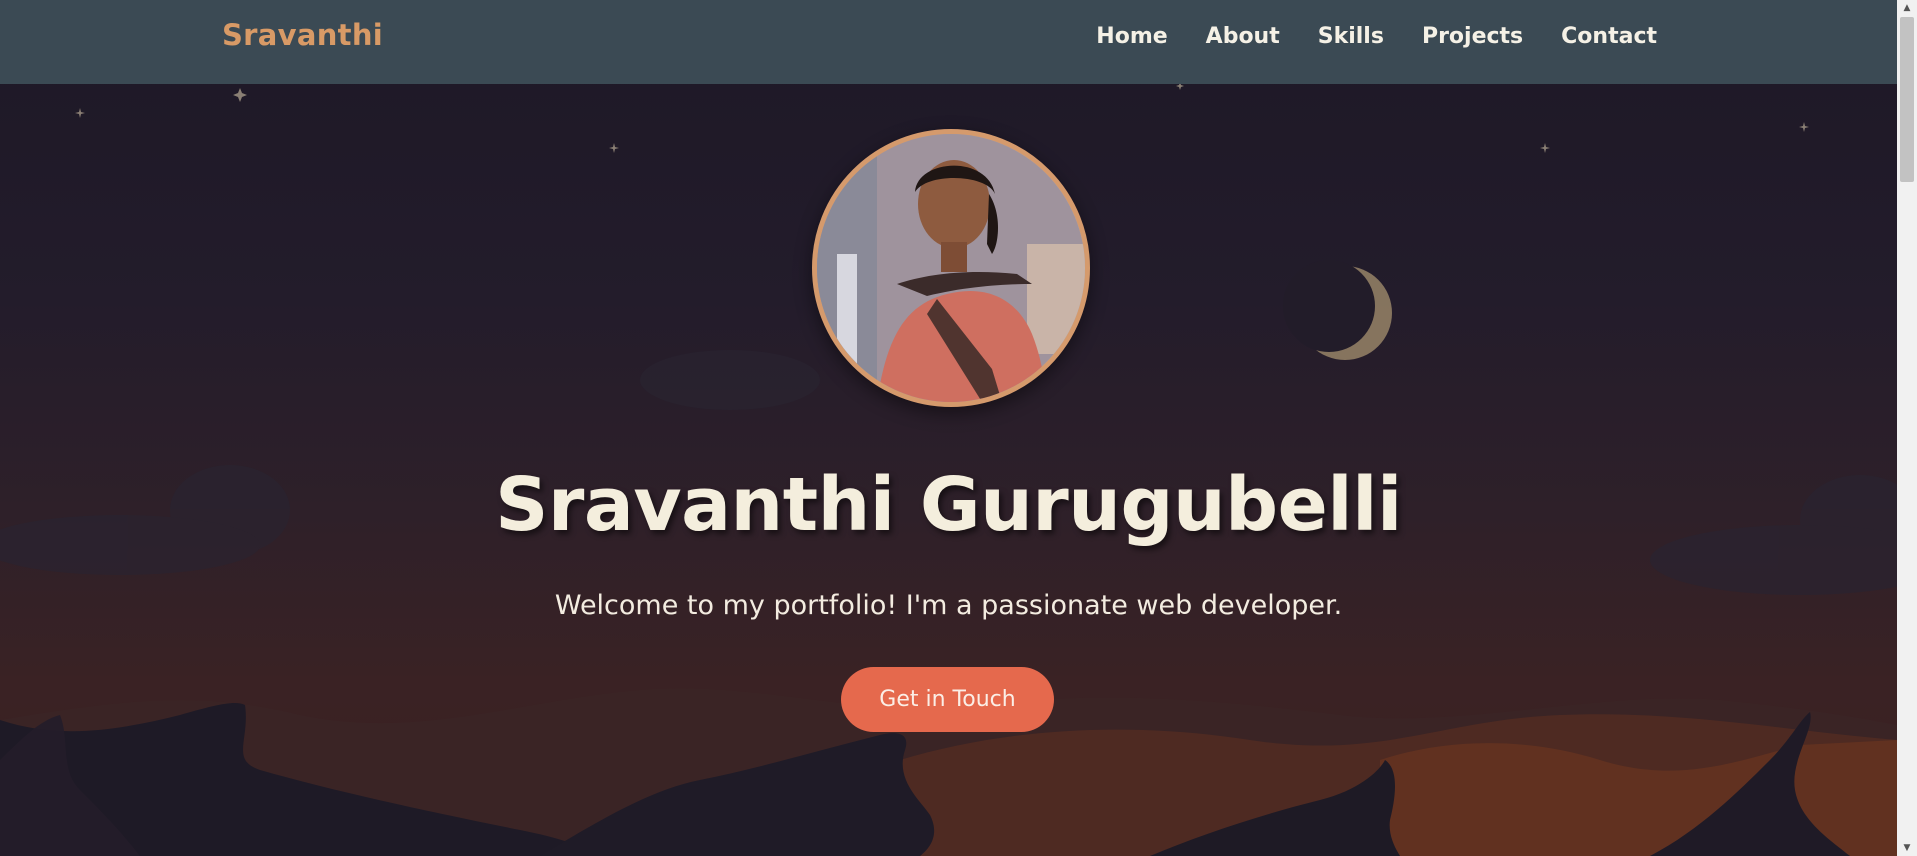 This screenshot has height=856, width=1917. I want to click on get-in-touch-button: Get in Touch, so click(947, 699).